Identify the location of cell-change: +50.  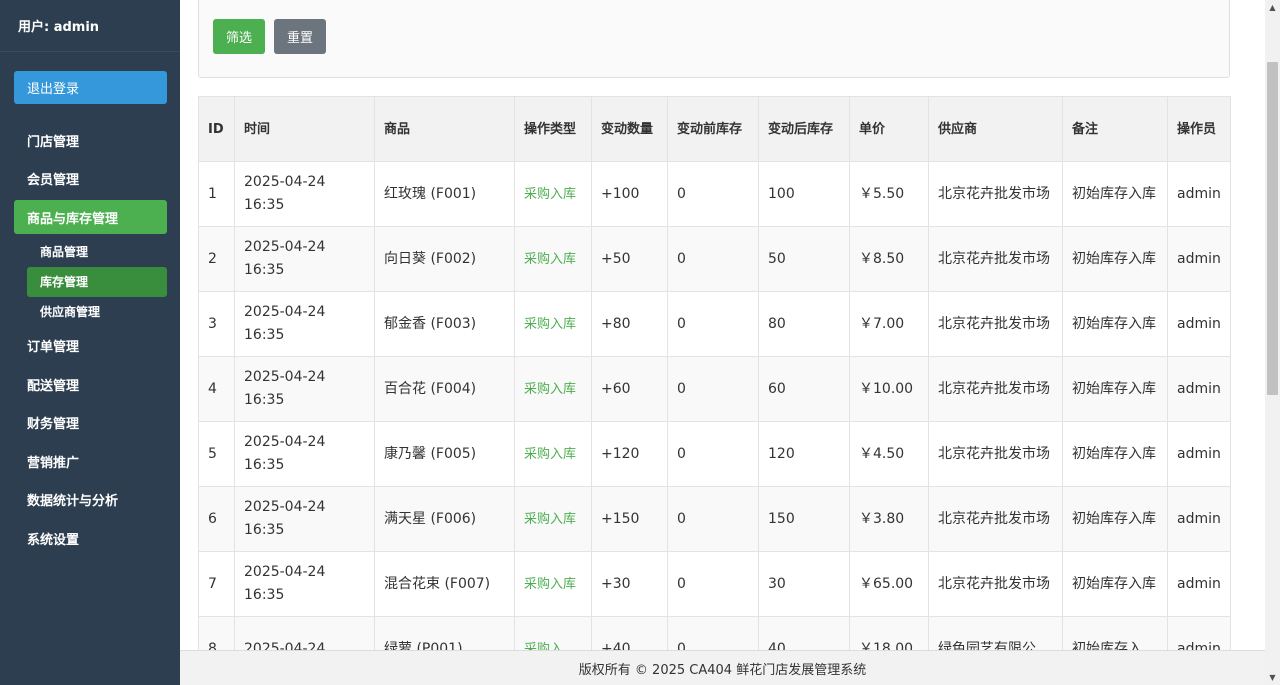
(629, 259).